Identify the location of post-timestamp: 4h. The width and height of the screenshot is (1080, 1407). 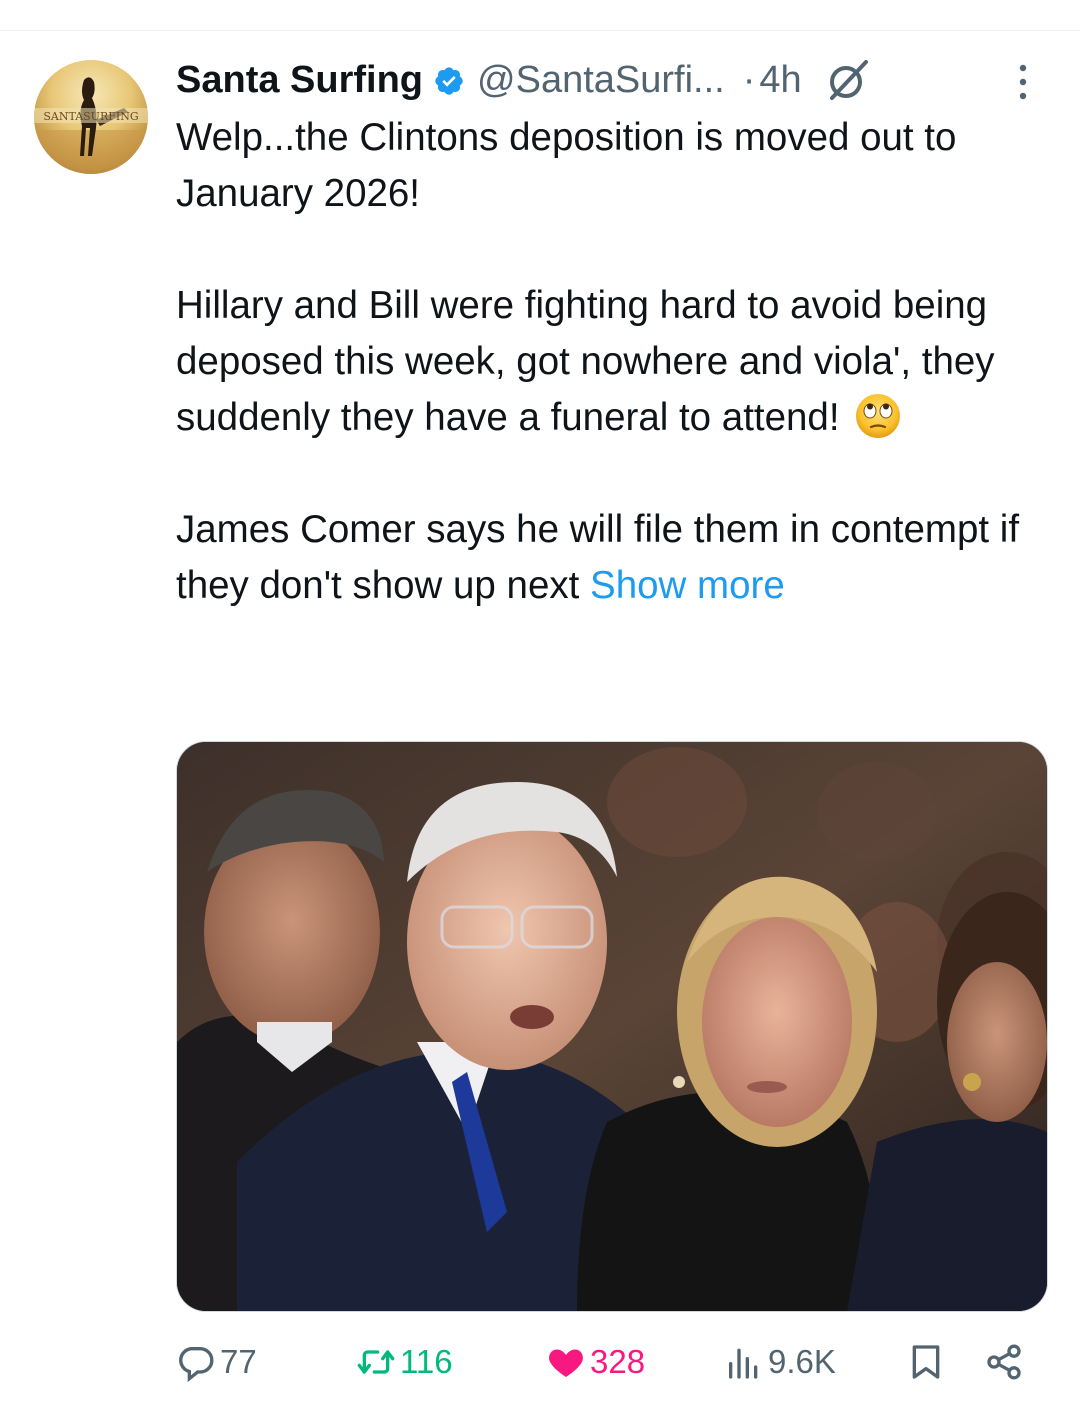
(780, 80).